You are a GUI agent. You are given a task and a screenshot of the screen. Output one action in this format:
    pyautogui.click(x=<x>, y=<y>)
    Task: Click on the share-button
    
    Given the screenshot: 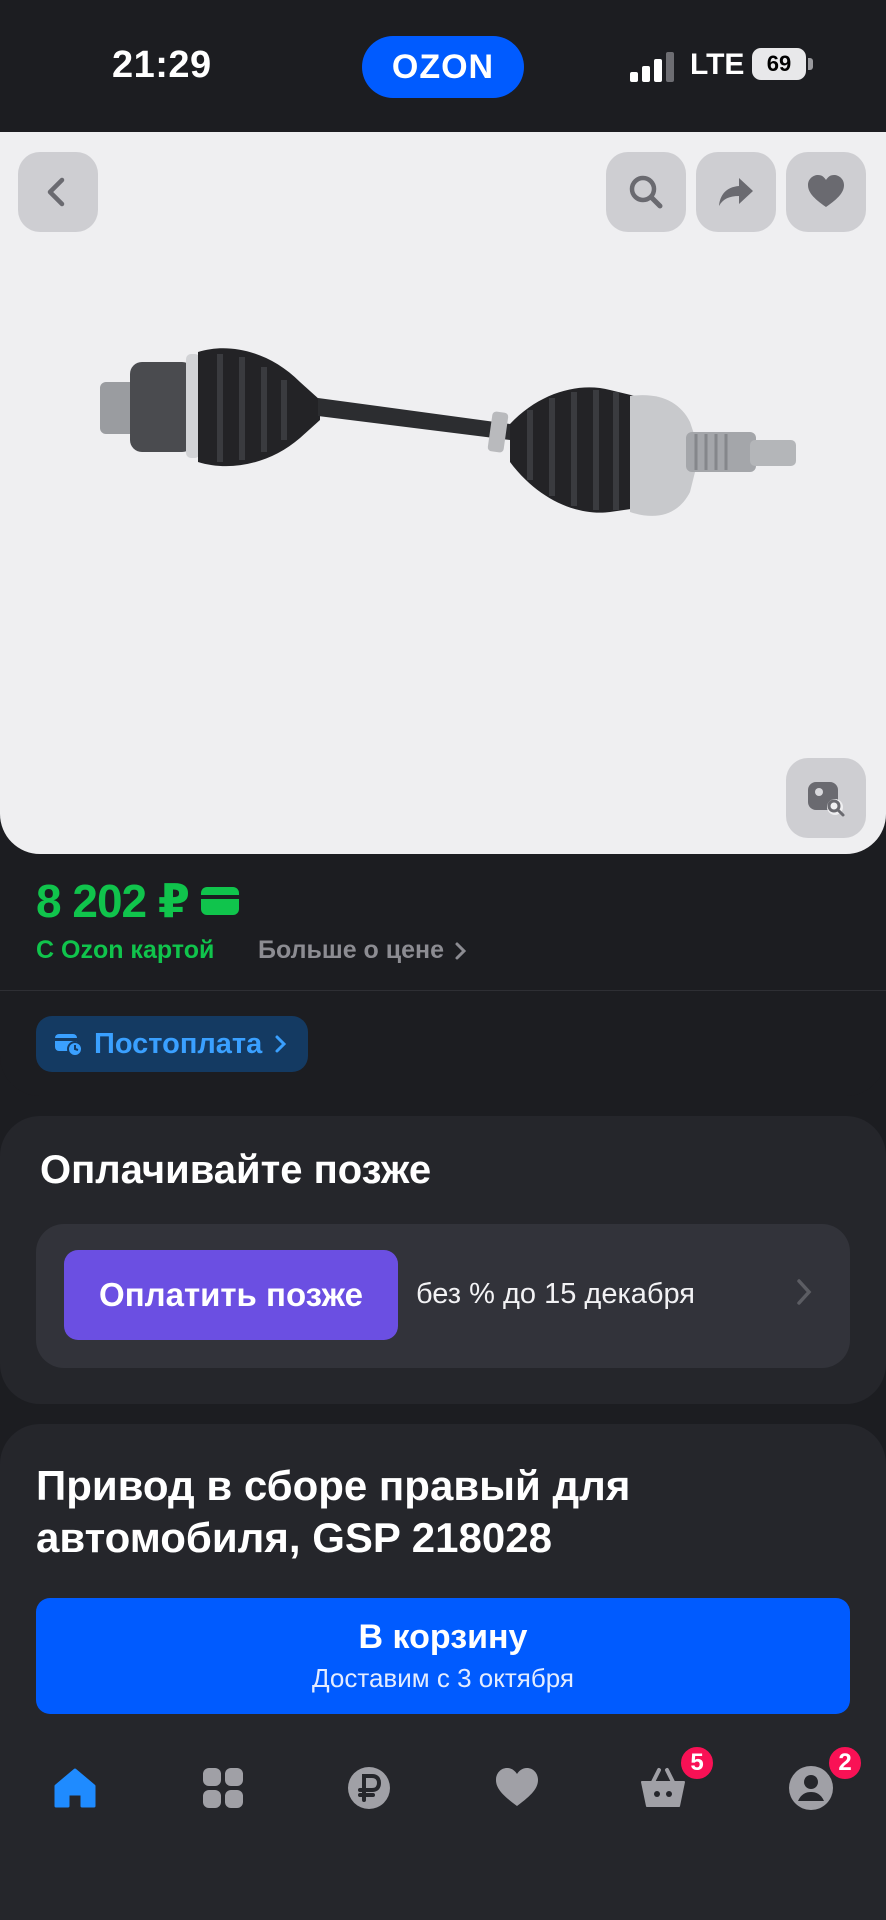 What is the action you would take?
    pyautogui.click(x=736, y=192)
    